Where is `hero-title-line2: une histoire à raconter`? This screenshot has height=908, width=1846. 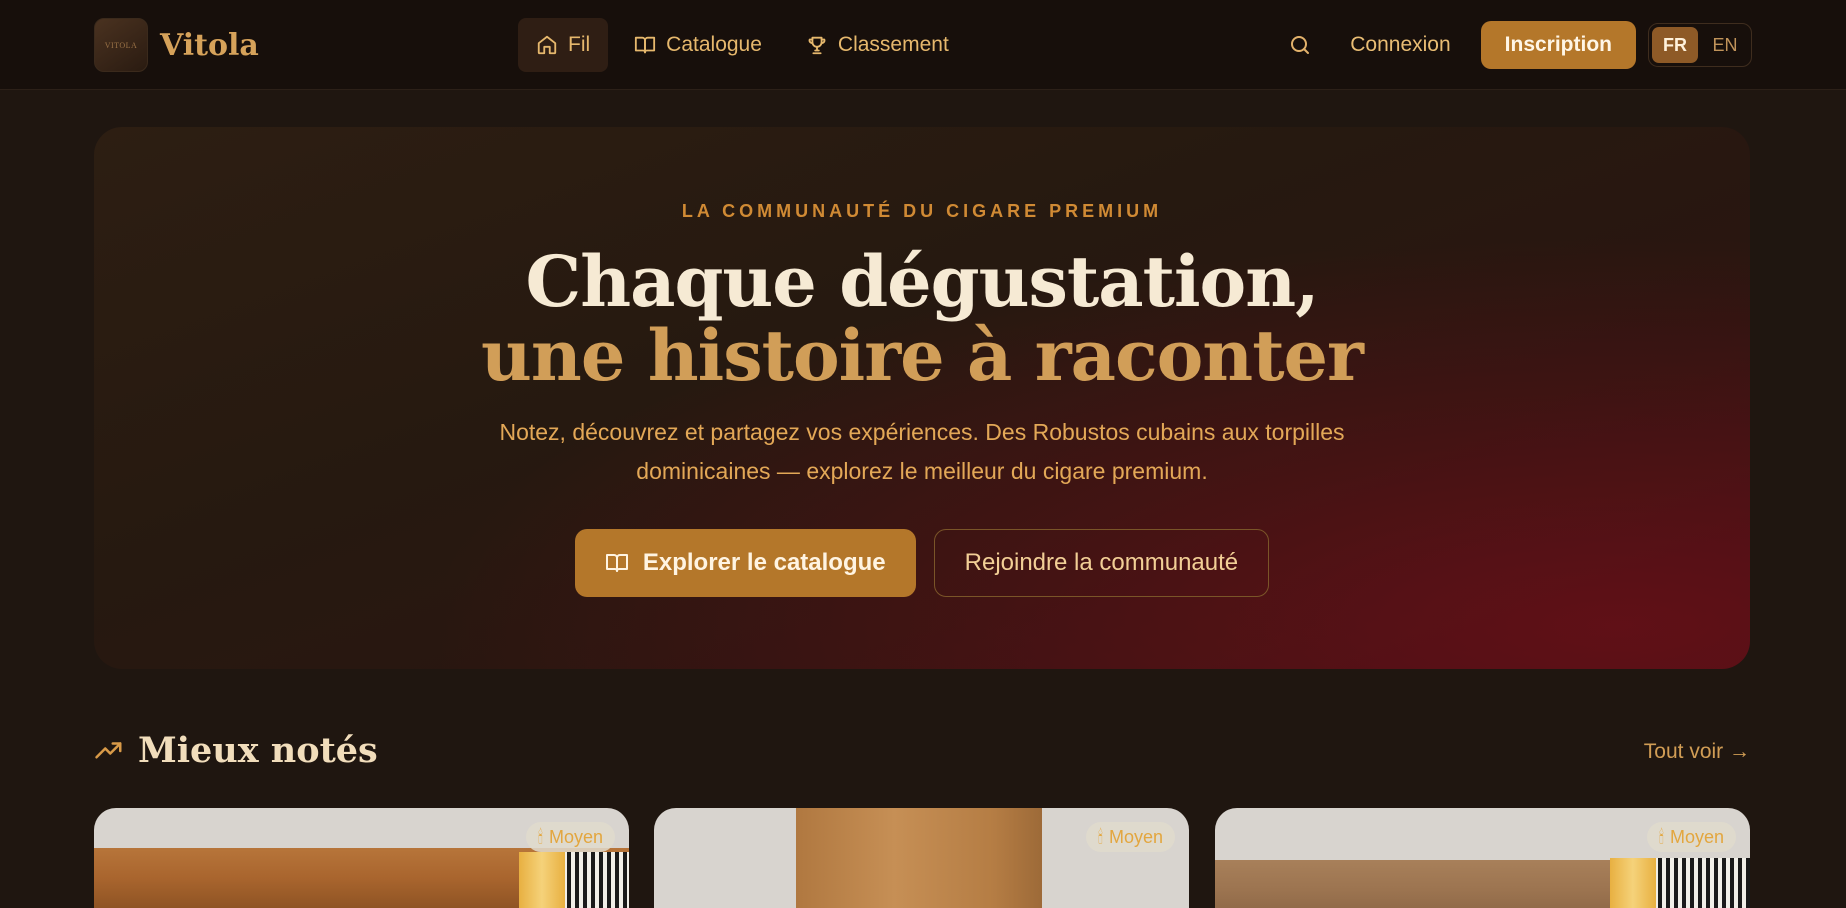 hero-title-line2: une histoire à raconter is located at coordinates (922, 355).